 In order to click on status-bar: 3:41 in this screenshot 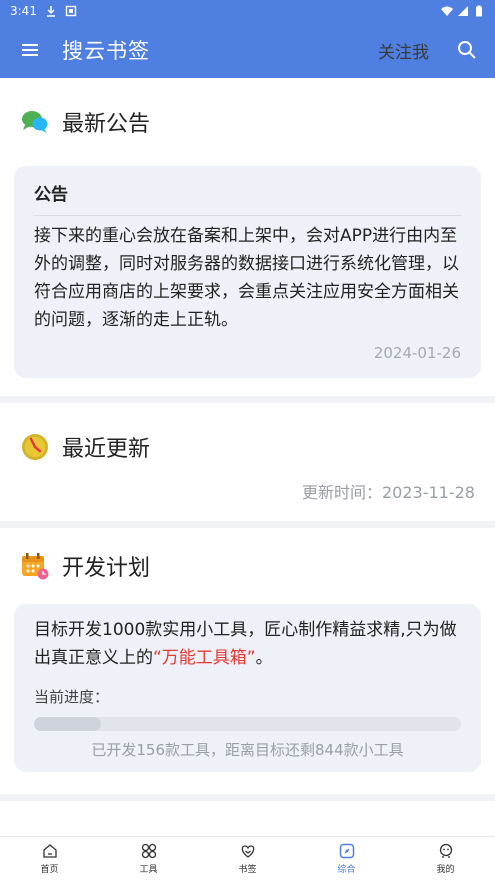, I will do `click(247, 11)`.